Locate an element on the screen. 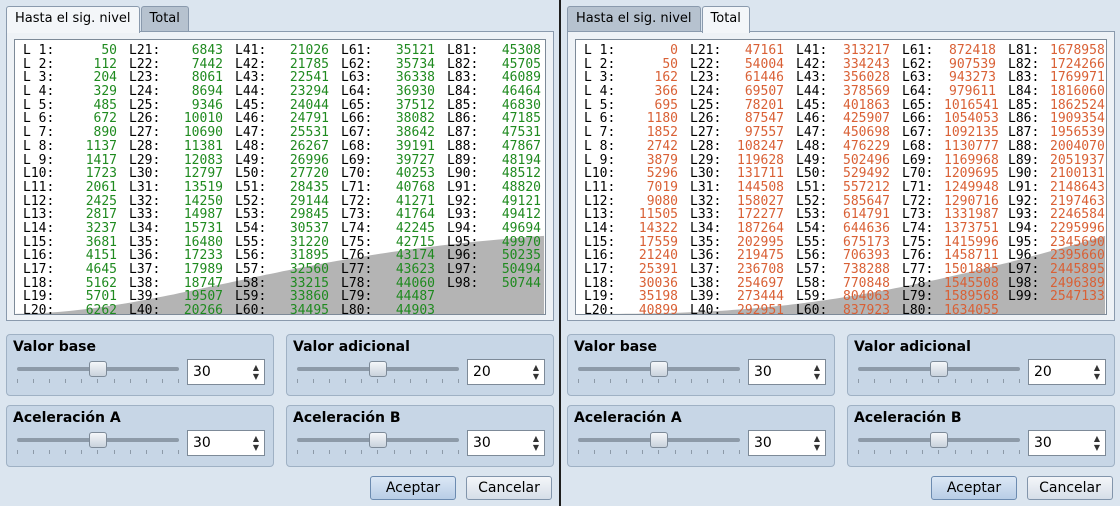  level-entry: L85: 1862524 is located at coordinates (1057, 105).